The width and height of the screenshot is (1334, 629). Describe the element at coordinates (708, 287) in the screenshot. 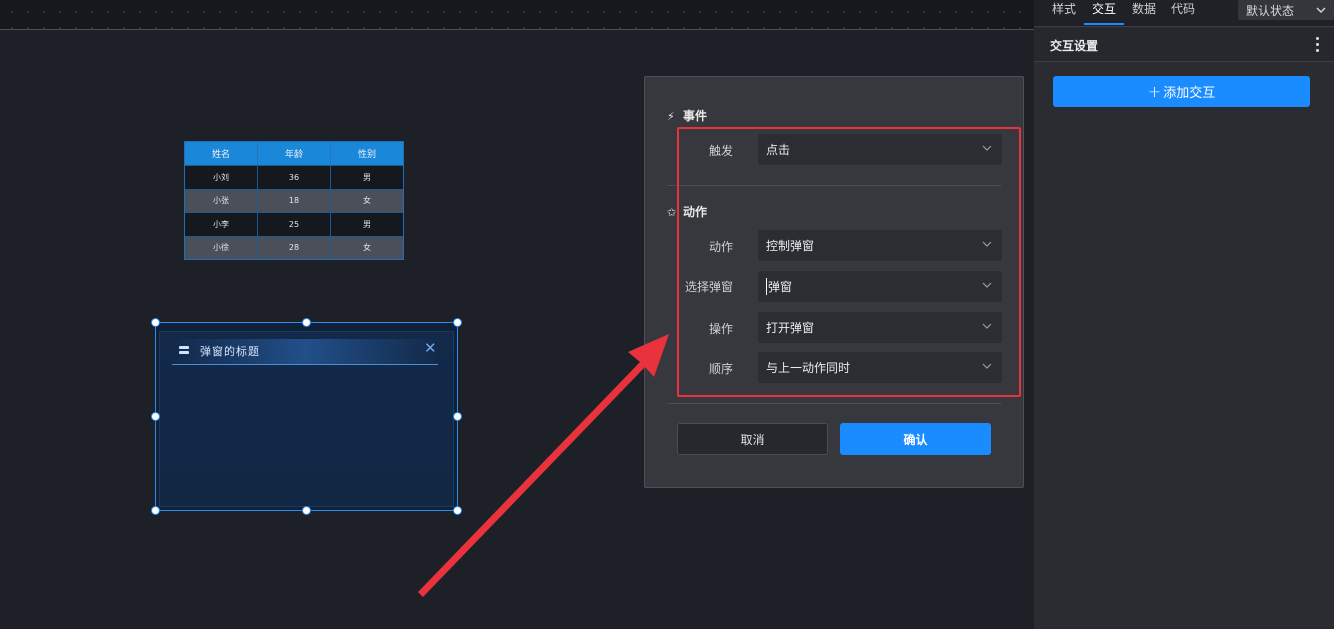

I see `select-popup-label: 选择弹窗` at that location.